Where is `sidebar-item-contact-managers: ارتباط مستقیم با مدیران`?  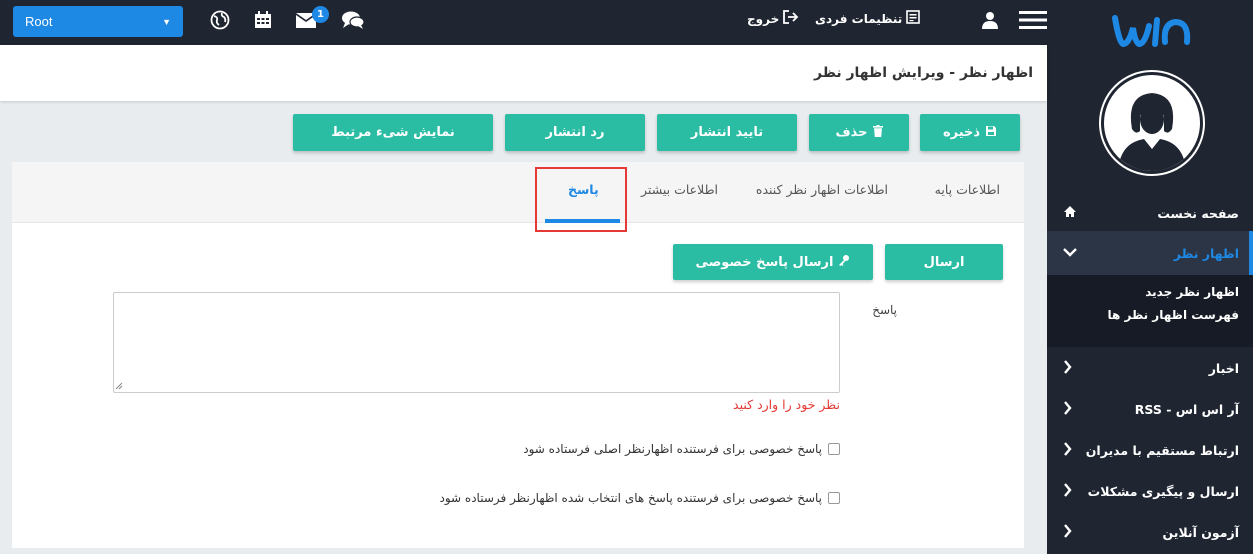 sidebar-item-contact-managers: ارتباط مستقیم با مدیران is located at coordinates (1150, 450).